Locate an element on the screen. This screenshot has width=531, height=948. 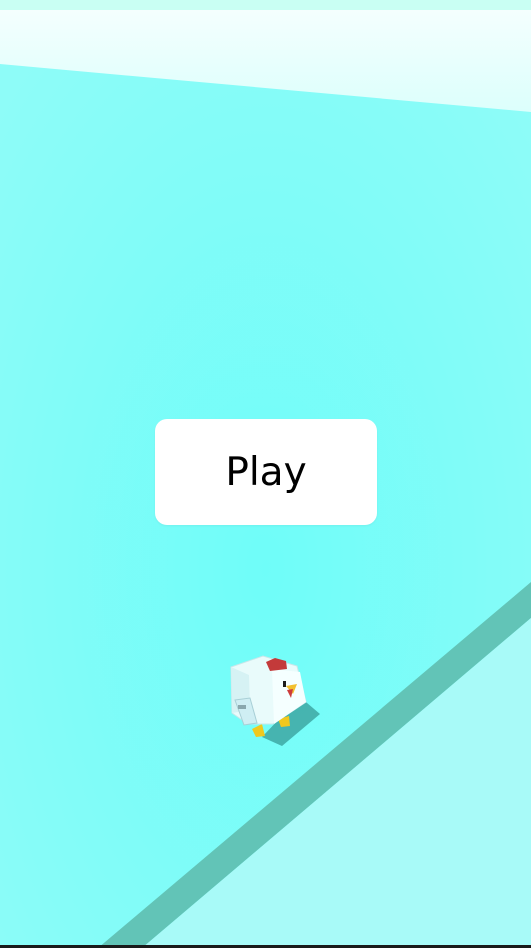
play-button: Play is located at coordinates (266, 472).